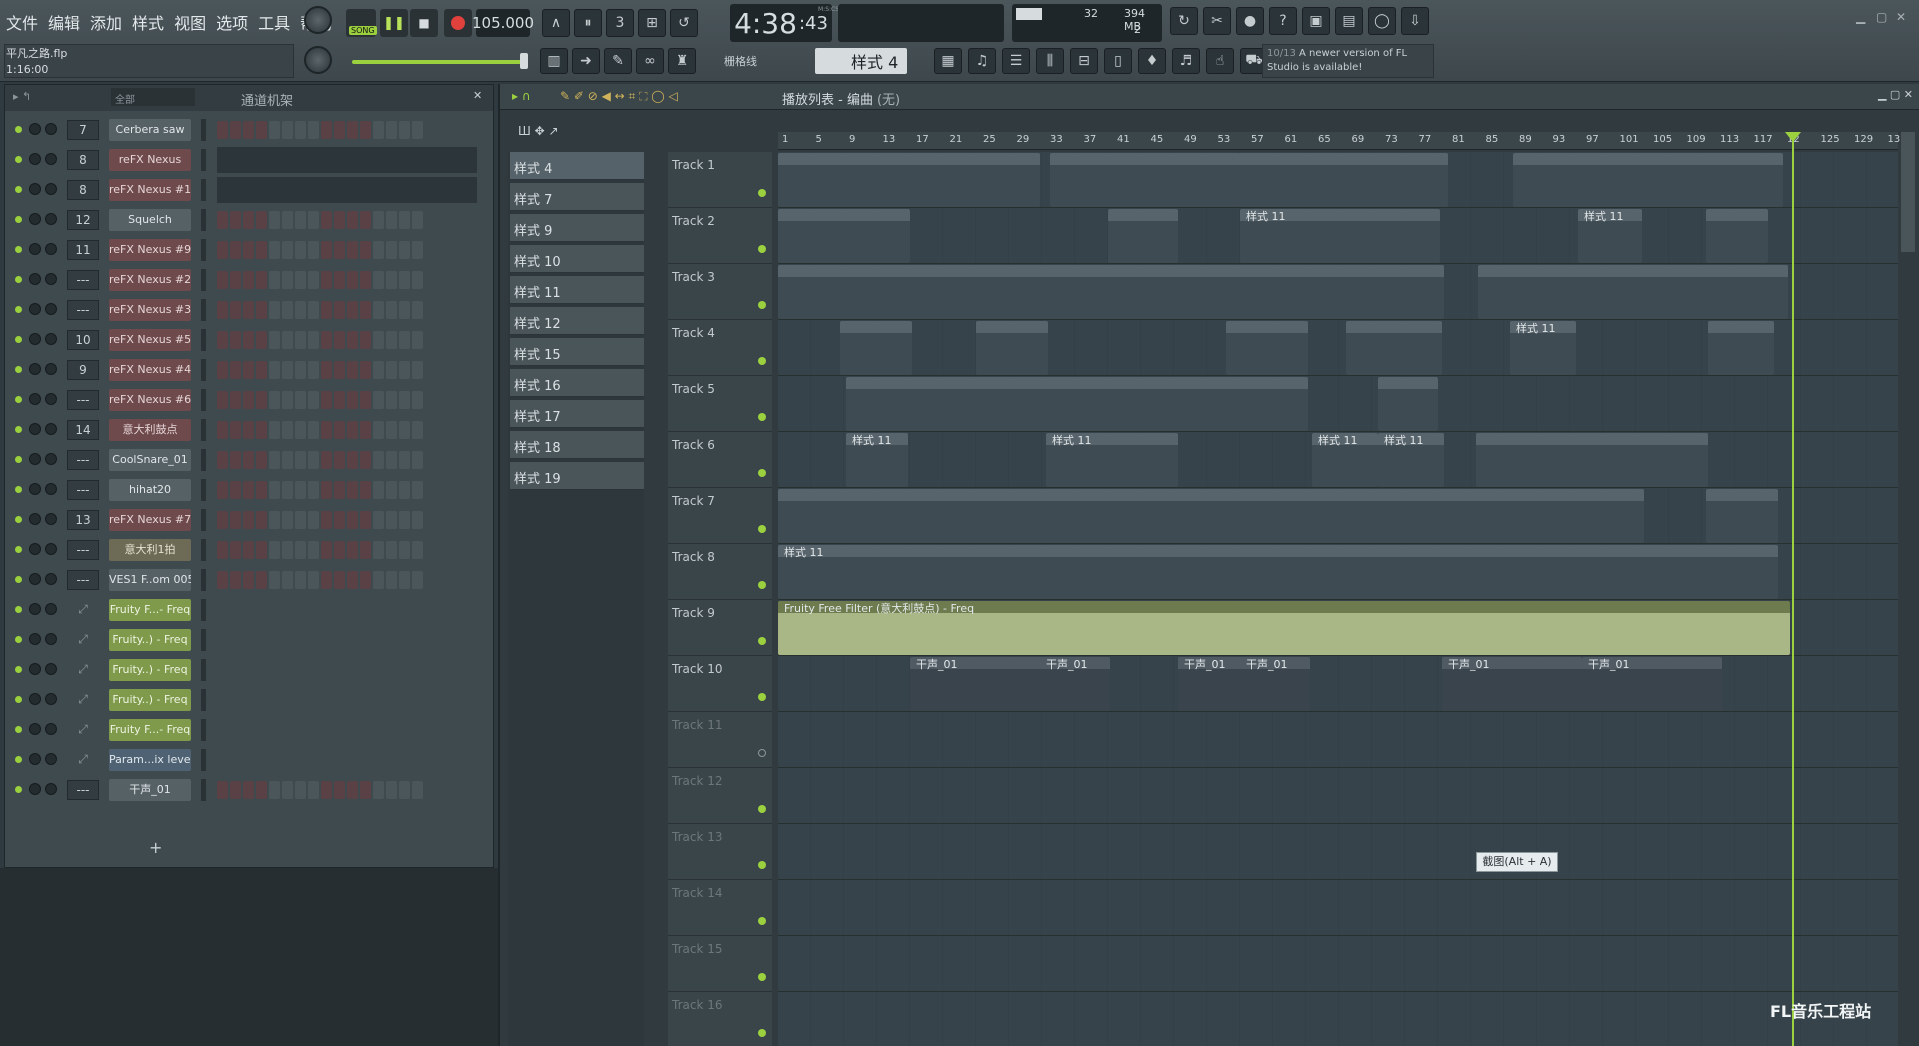 The height and width of the screenshot is (1046, 1919). What do you see at coordinates (190, 22) in the screenshot?
I see `menu-view: 视图` at bounding box center [190, 22].